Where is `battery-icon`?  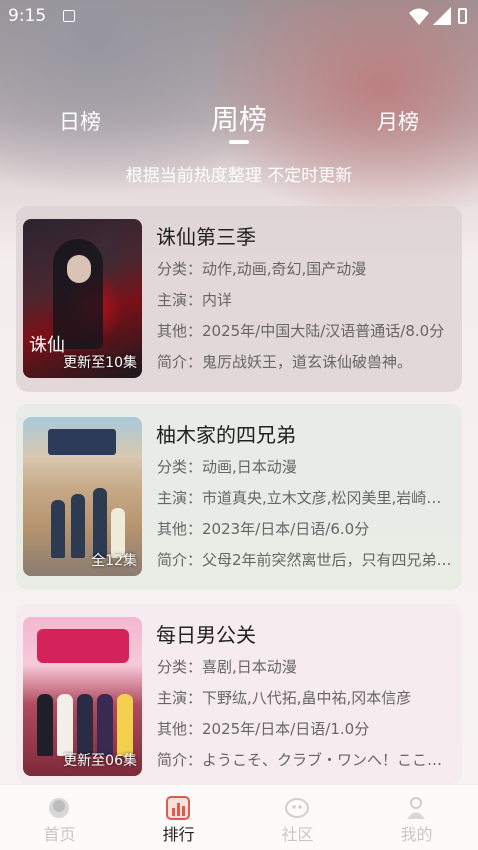 battery-icon is located at coordinates (462, 16).